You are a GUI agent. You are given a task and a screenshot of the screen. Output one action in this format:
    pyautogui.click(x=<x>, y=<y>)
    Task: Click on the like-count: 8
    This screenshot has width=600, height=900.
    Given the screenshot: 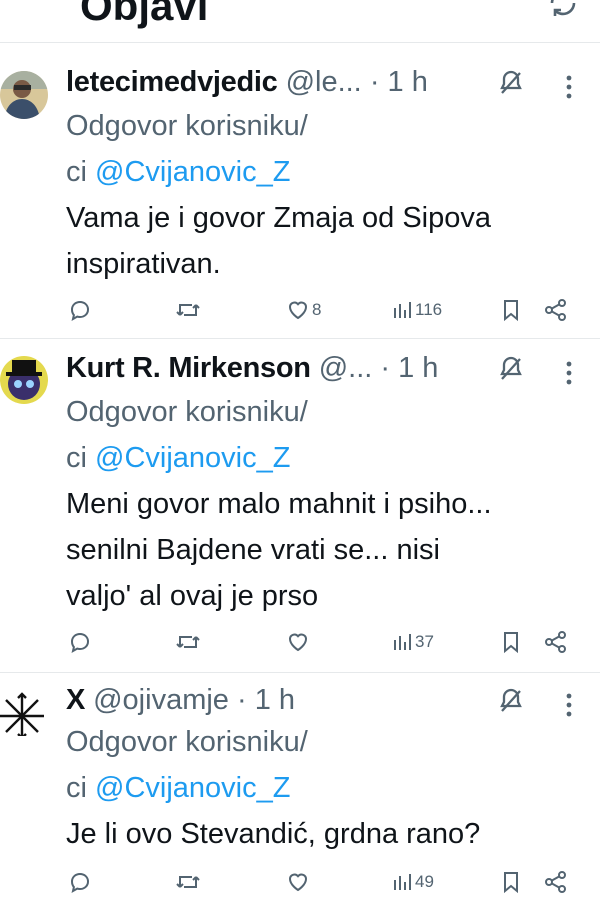 What is the action you would take?
    pyautogui.click(x=317, y=309)
    